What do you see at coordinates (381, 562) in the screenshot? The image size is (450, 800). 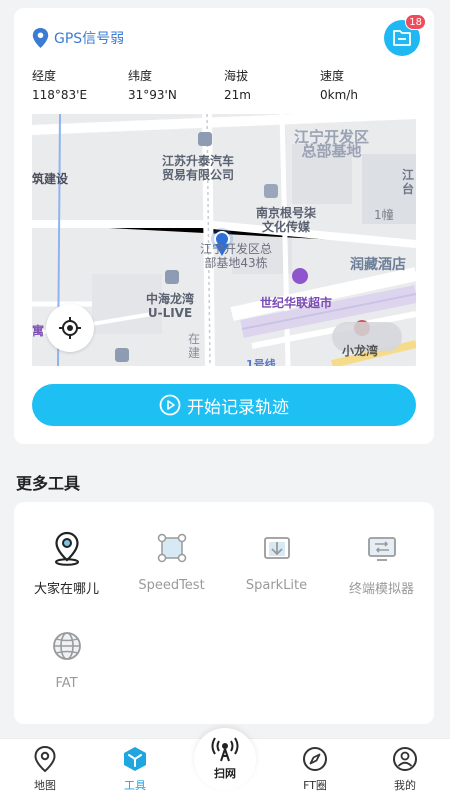 I see `tool-terminal-simulator: 终端模拟器` at bounding box center [381, 562].